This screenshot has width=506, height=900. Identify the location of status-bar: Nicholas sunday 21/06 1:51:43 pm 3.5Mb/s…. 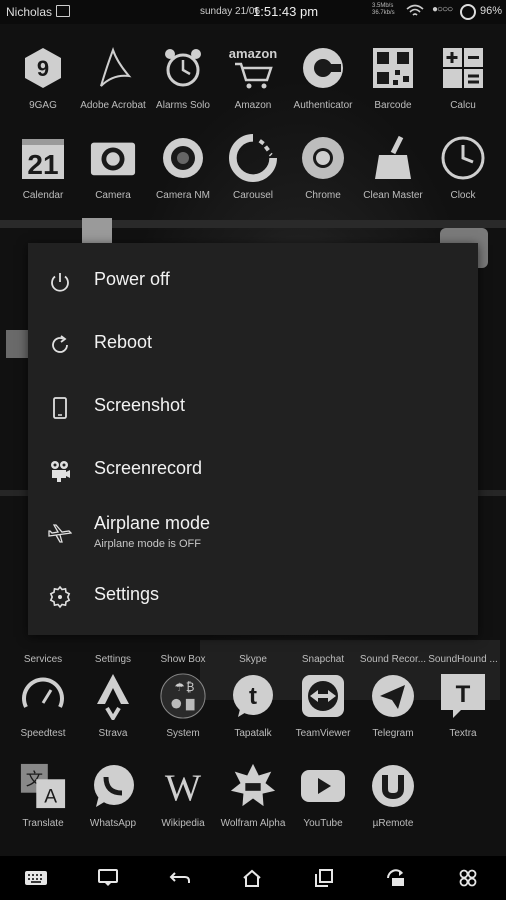
(253, 12).